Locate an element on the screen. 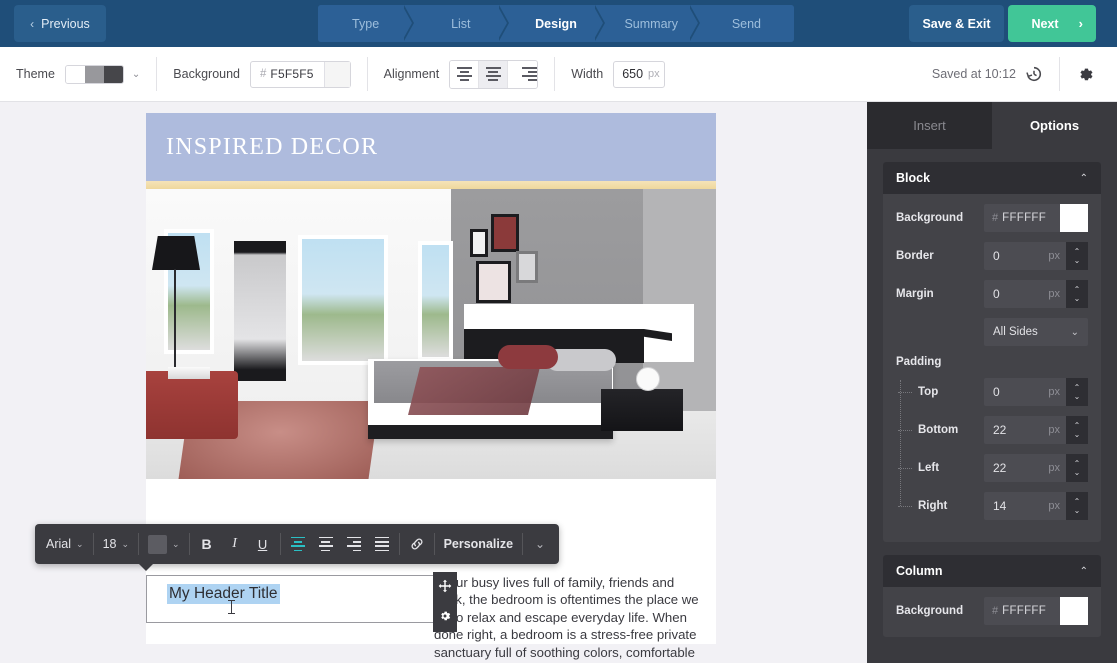 Image resolution: width=1117 pixels, height=663 pixels. tab-options: Options is located at coordinates (1054, 125).